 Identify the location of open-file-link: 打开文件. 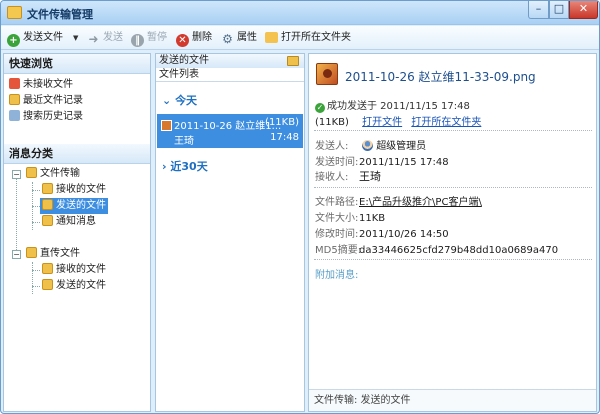
(382, 122).